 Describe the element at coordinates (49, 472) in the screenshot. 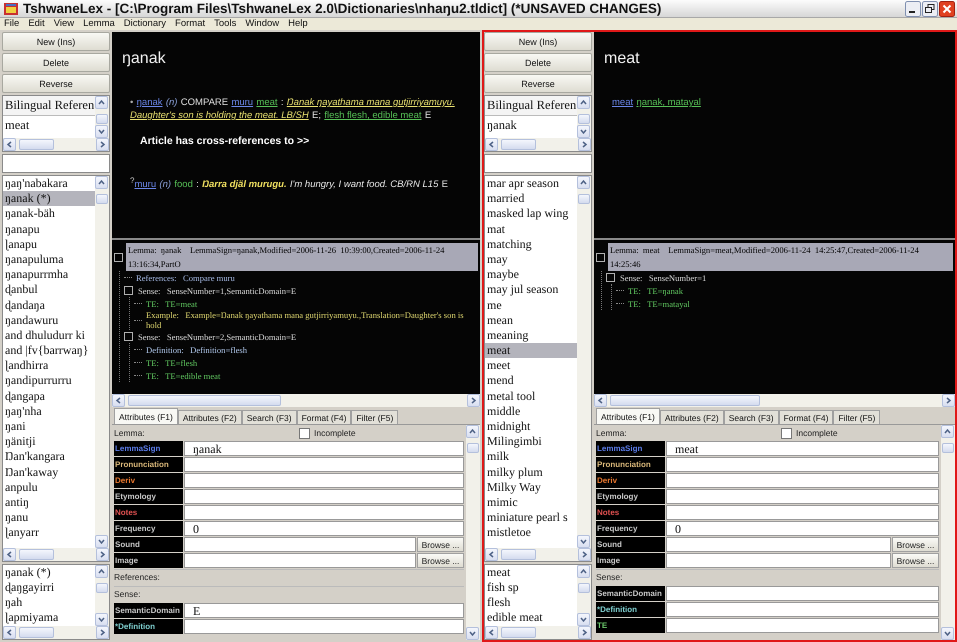

I see `list-item: Ŋan'kaway` at that location.